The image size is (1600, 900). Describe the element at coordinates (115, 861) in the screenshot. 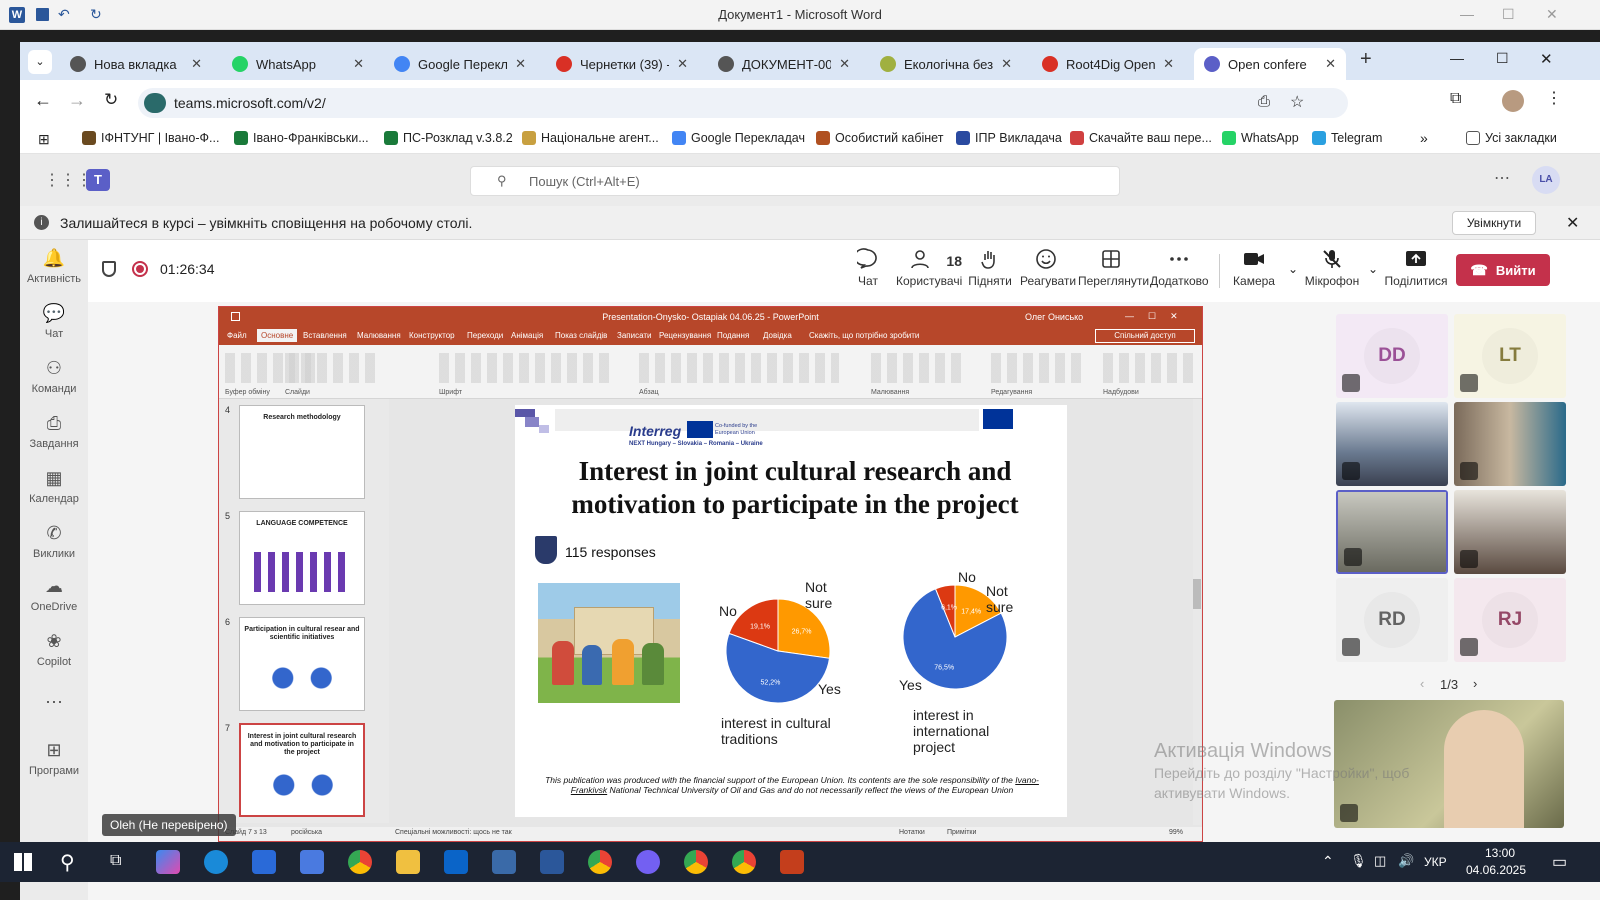

I see `task-view-icon: ⧉` at that location.